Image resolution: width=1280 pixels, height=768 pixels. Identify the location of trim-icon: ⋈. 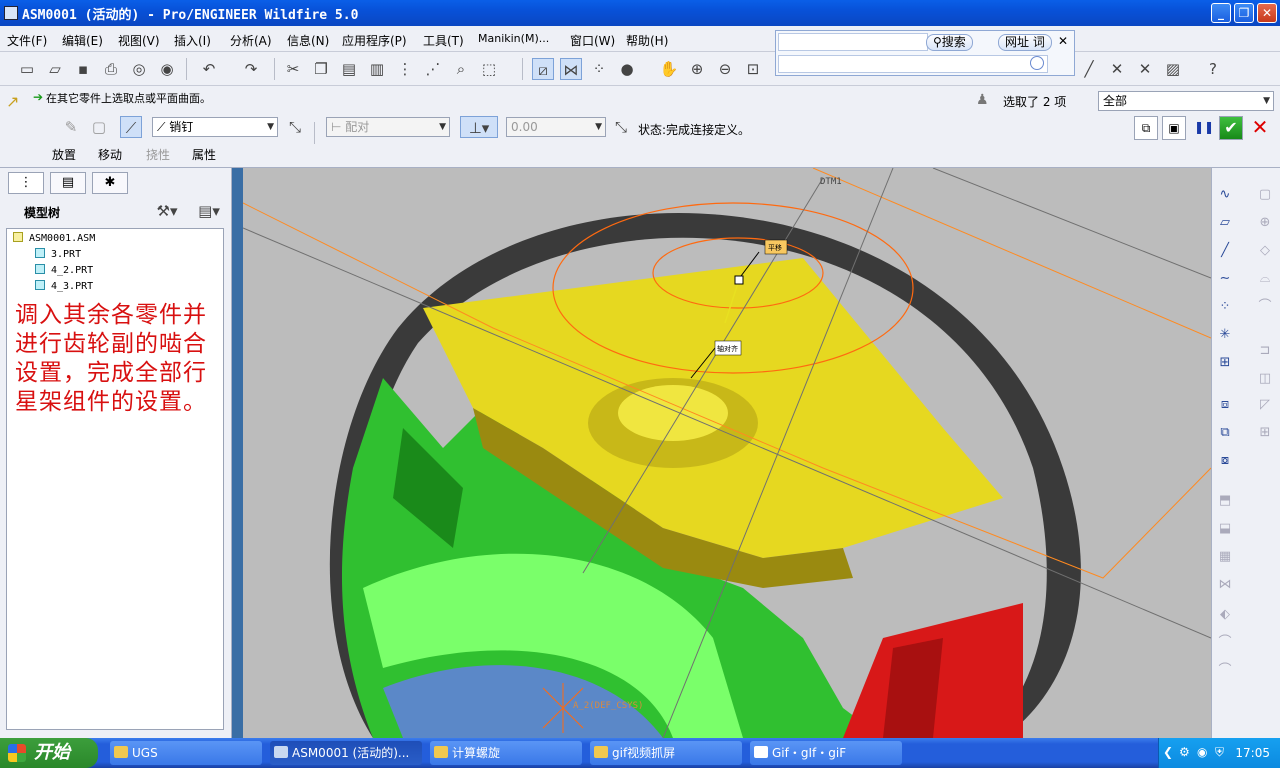
(1225, 585).